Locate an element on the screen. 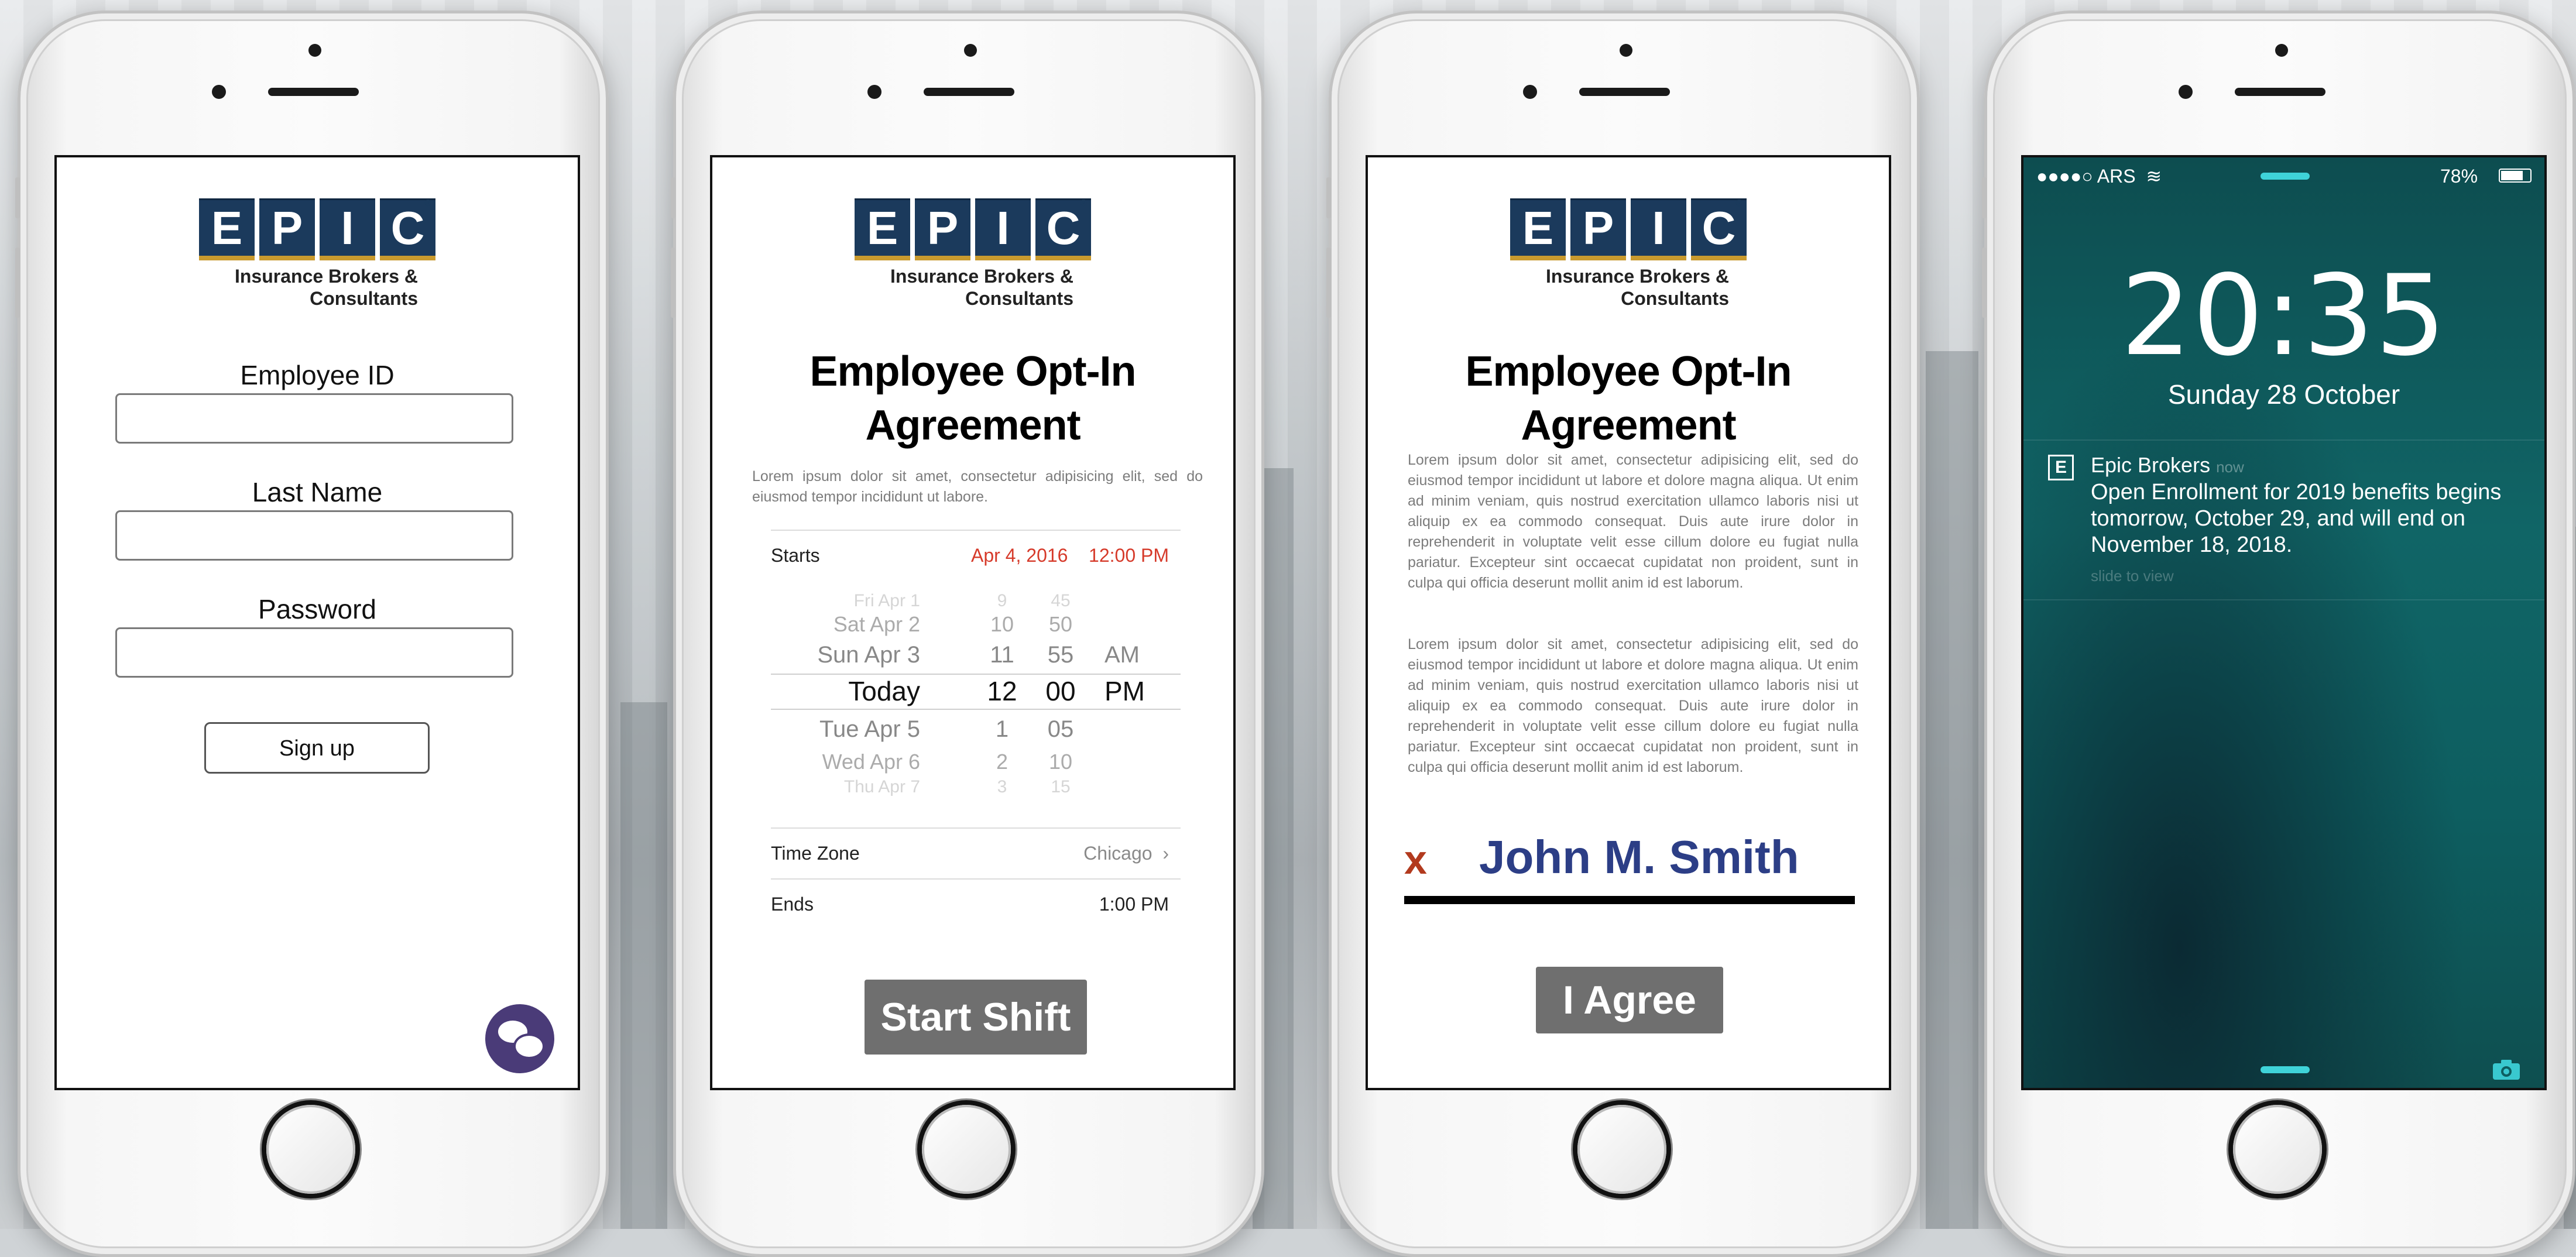  picker-hour: 3 is located at coordinates (1002, 786).